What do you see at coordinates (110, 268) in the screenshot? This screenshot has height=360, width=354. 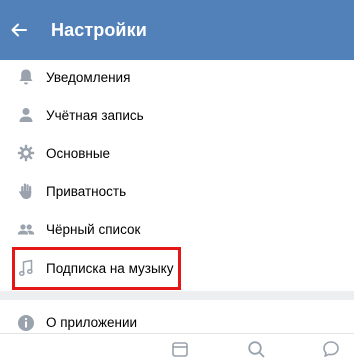 I see `menu-item-label: Подписка на музыку` at bounding box center [110, 268].